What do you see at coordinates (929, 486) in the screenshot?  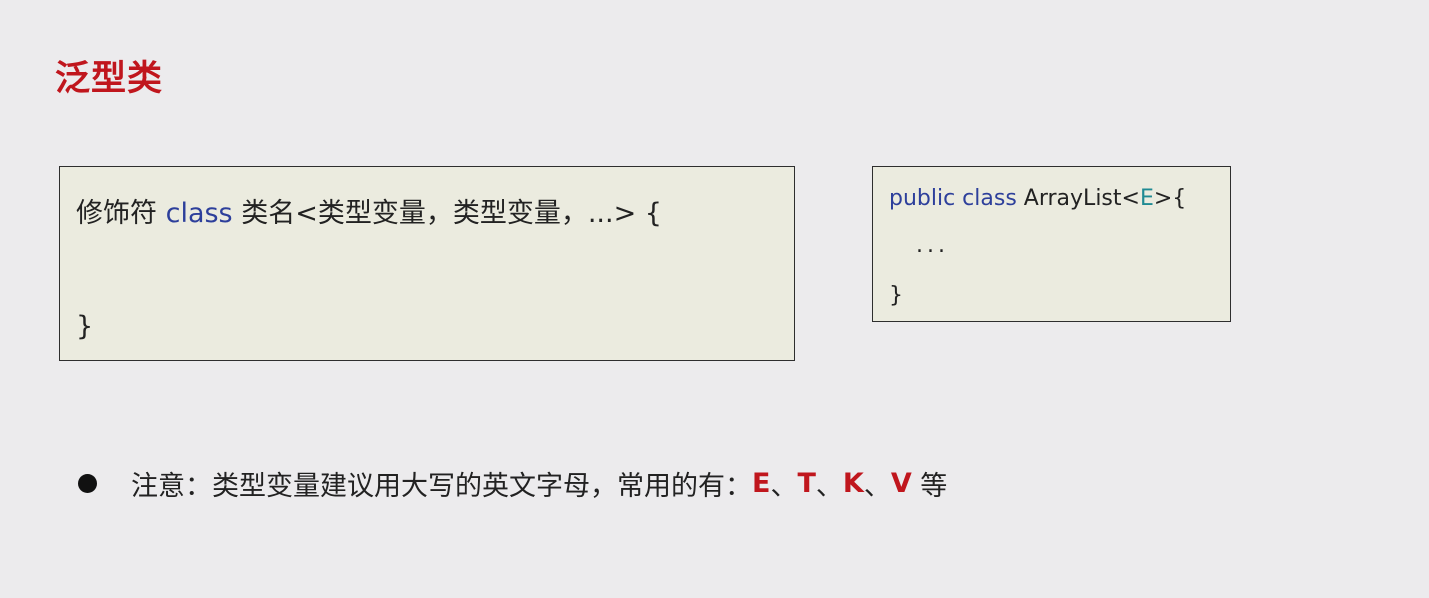 I see `note-suffix: 等` at bounding box center [929, 486].